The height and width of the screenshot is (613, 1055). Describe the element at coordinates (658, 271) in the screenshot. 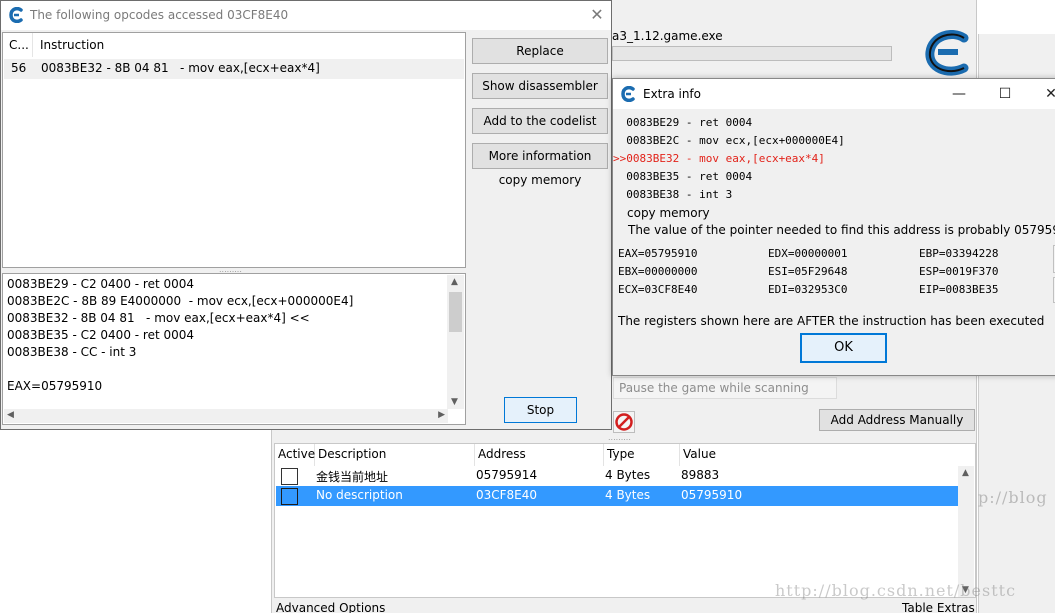

I see `register-ebx: EBX=00000000` at that location.